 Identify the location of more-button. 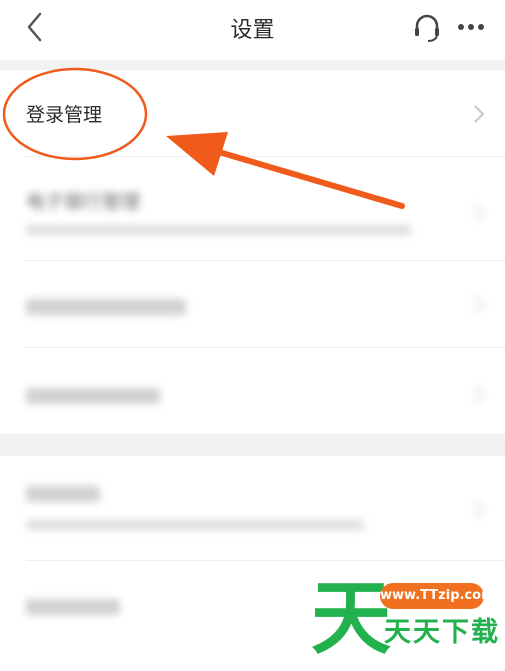
(471, 27).